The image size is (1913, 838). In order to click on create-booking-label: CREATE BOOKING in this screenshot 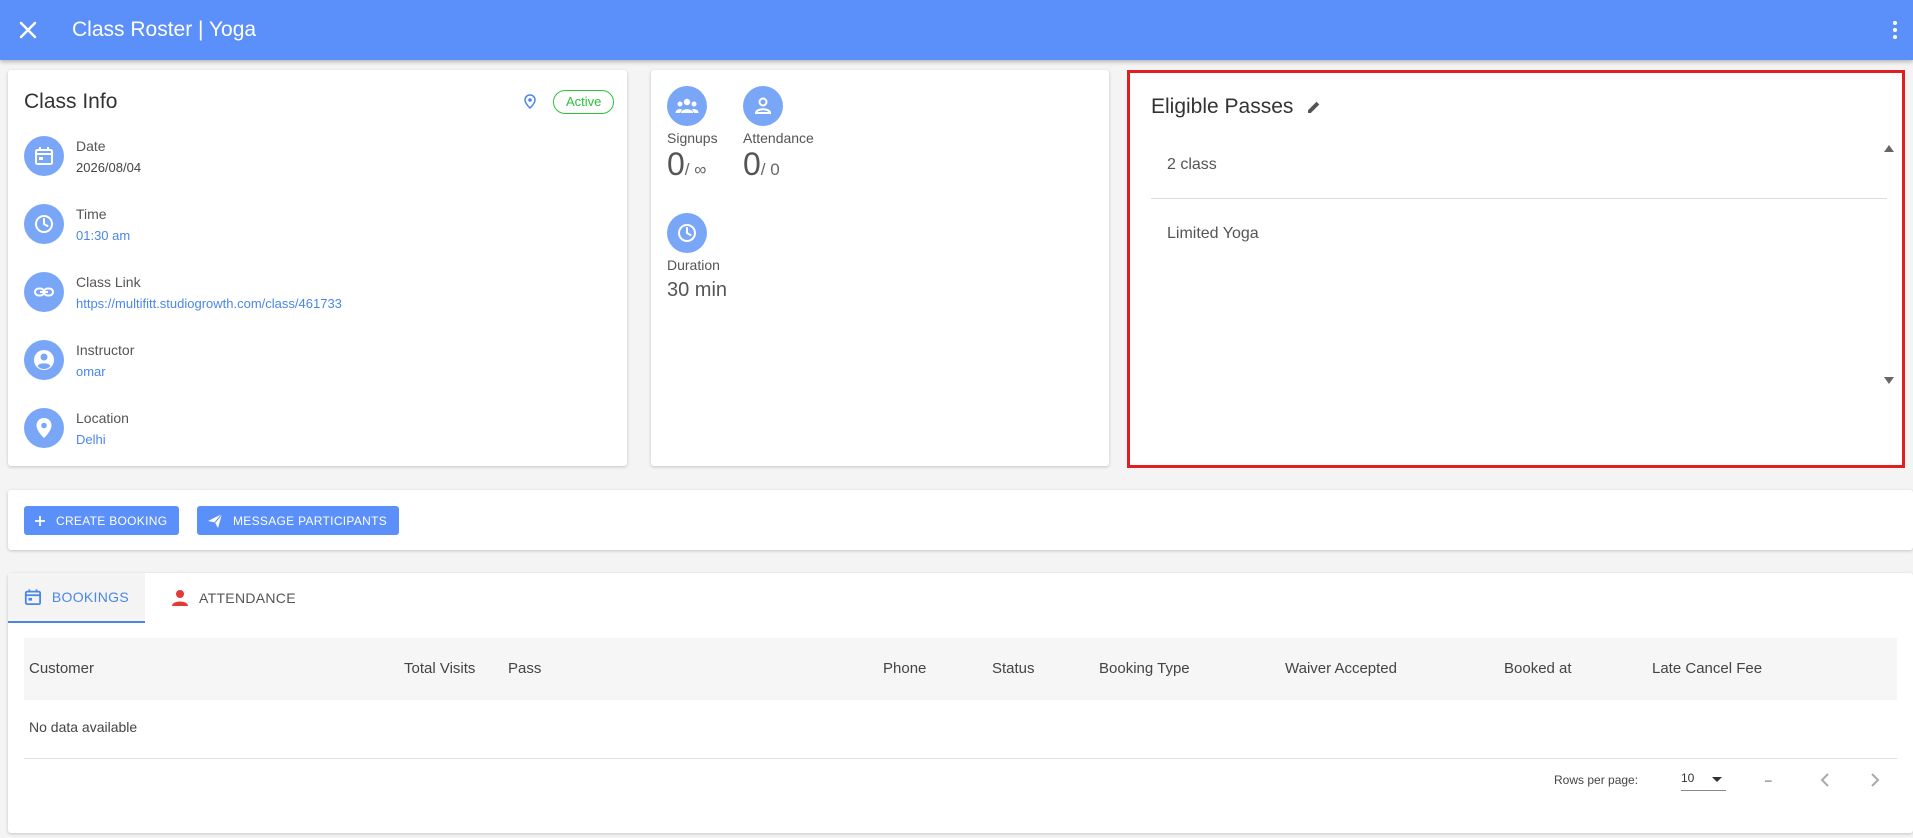, I will do `click(112, 520)`.